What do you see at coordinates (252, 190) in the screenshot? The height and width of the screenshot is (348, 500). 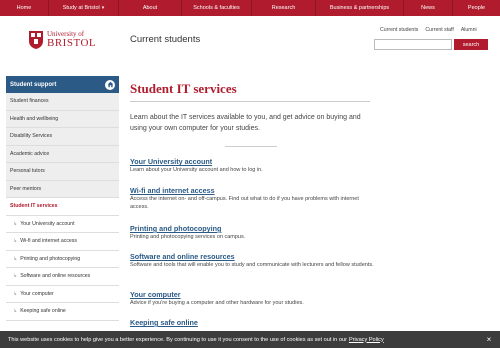 I see `section-link: Wi-fi and internet access` at bounding box center [252, 190].